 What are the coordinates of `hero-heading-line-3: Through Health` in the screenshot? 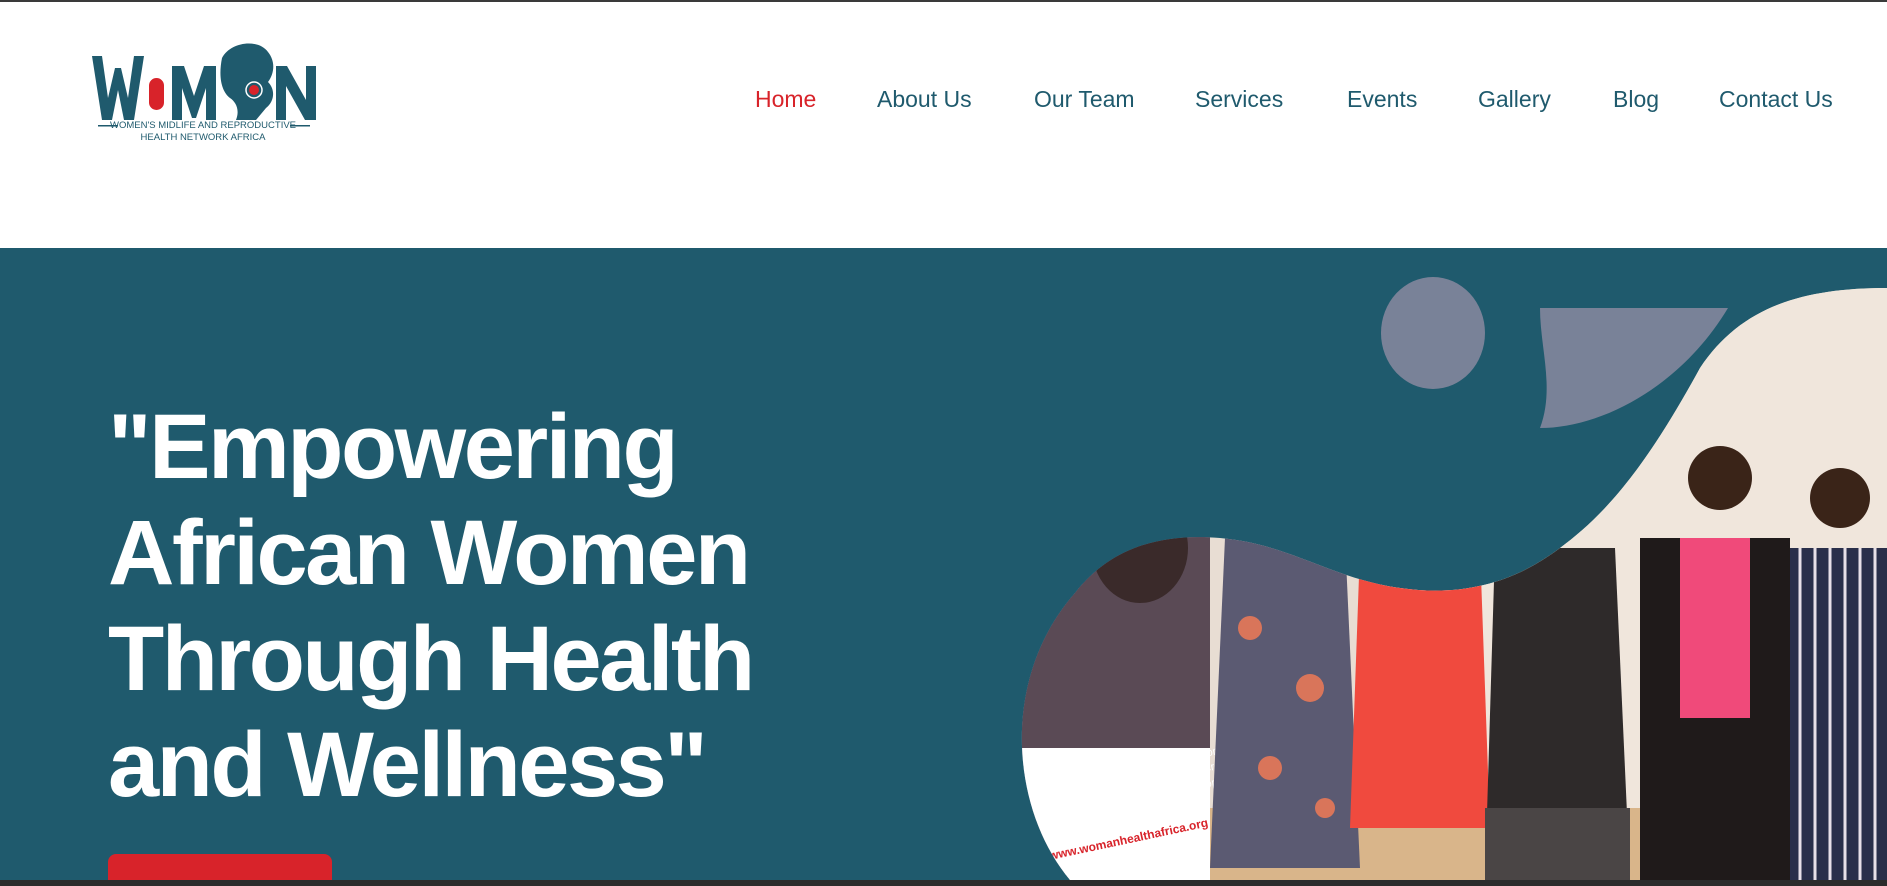 It's located at (431, 659).